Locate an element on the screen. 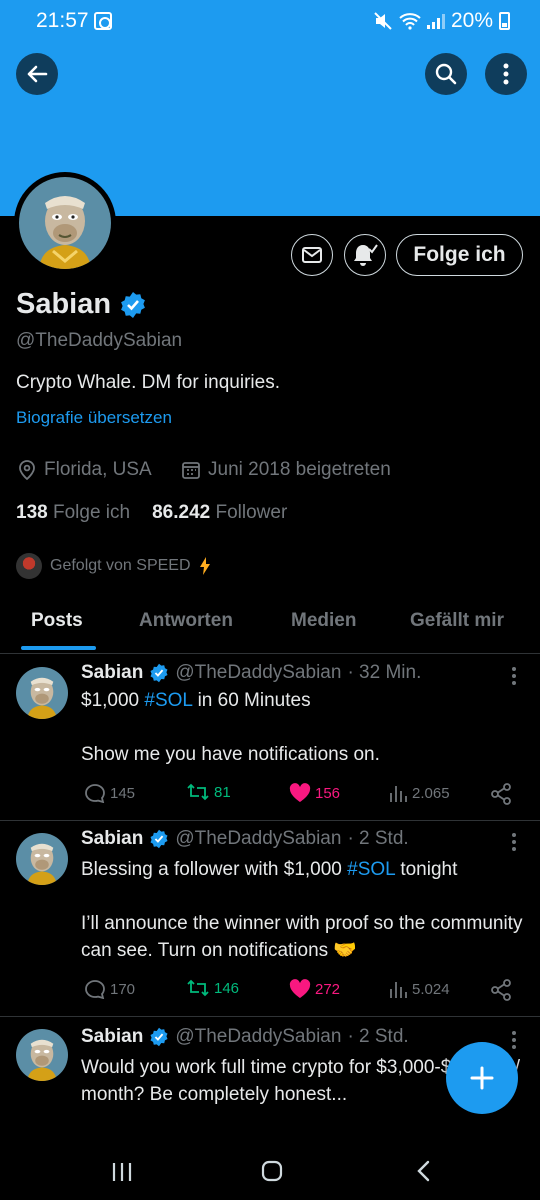 The height and width of the screenshot is (1200, 540). reply-button: 145 is located at coordinates (109, 793).